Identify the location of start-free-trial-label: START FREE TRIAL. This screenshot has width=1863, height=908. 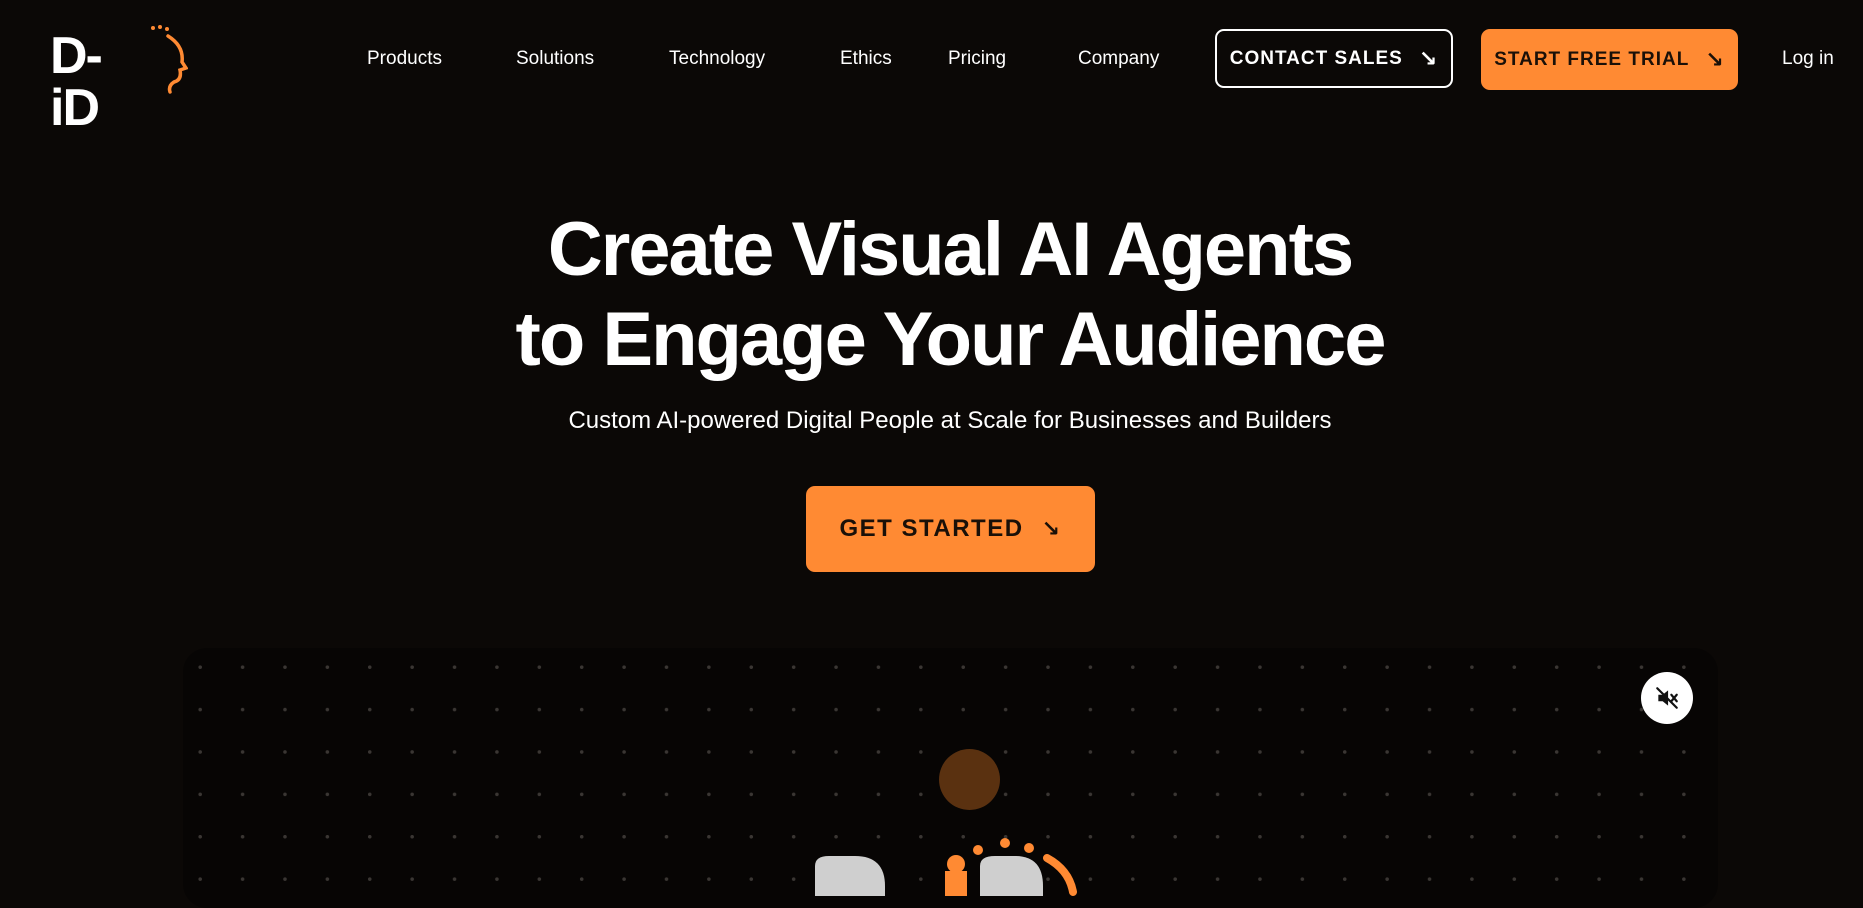
(1592, 59).